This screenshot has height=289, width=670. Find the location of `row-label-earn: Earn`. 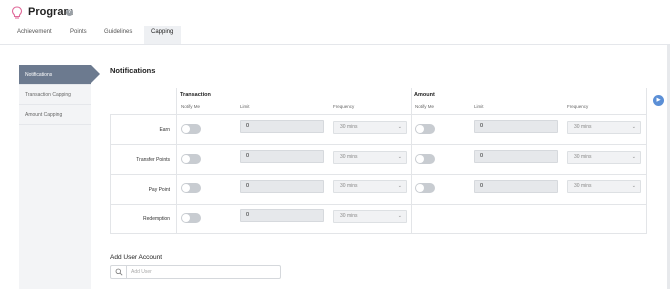

row-label-earn: Earn is located at coordinates (164, 130).